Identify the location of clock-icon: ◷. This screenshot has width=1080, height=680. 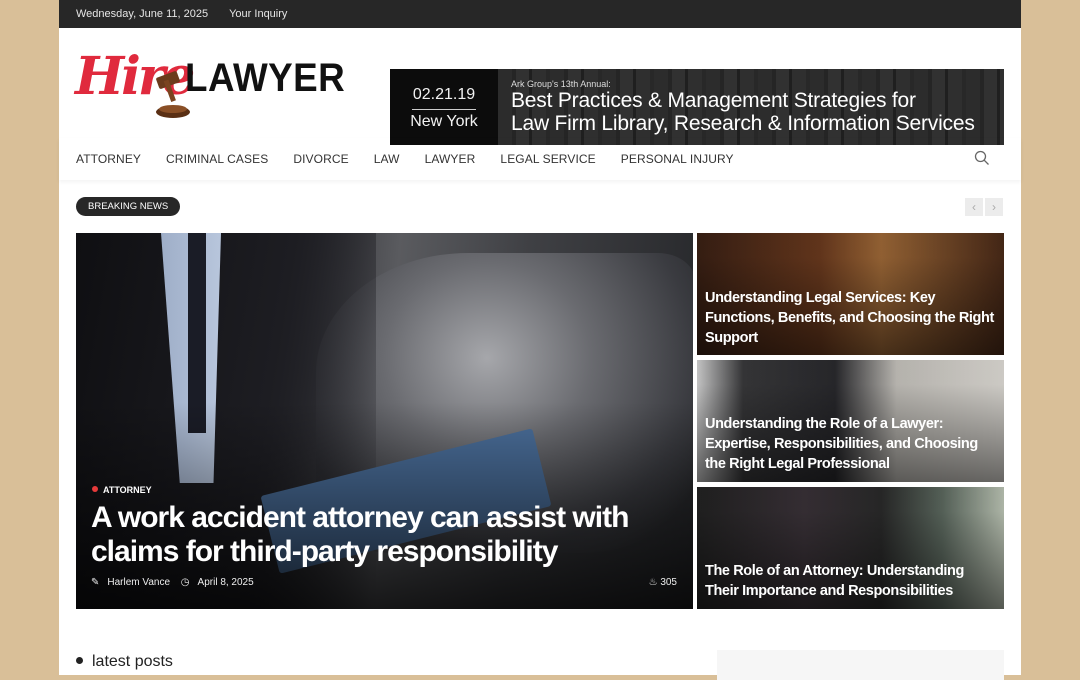
(185, 582).